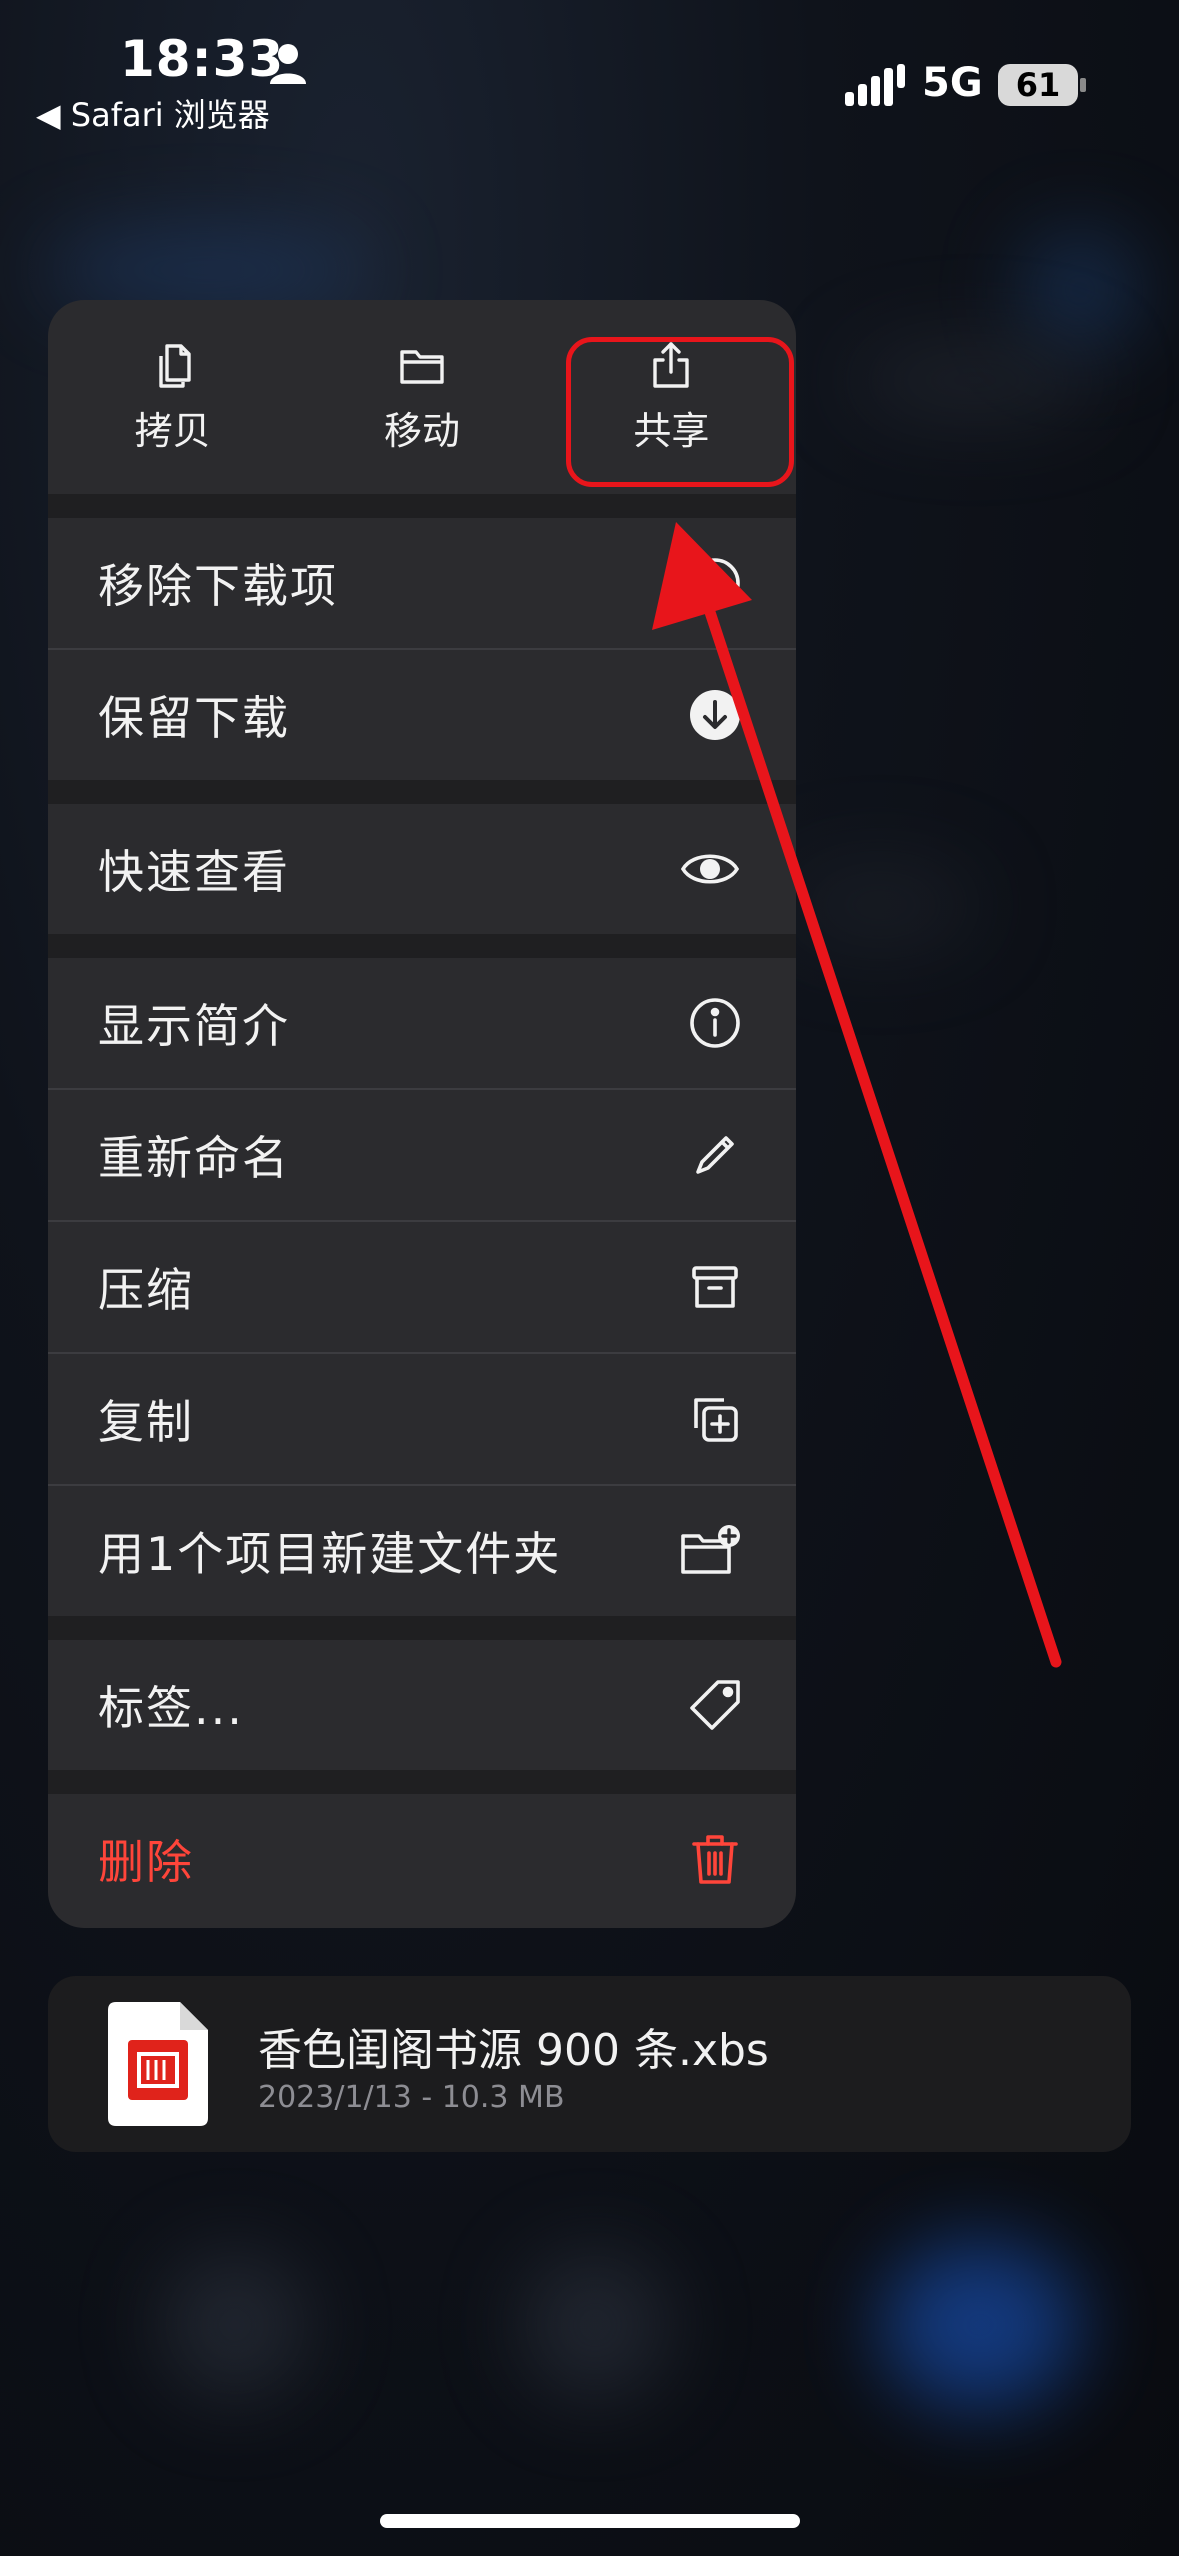  I want to click on file-meta: 2023/1/13 - 10.3 MB, so click(411, 2097).